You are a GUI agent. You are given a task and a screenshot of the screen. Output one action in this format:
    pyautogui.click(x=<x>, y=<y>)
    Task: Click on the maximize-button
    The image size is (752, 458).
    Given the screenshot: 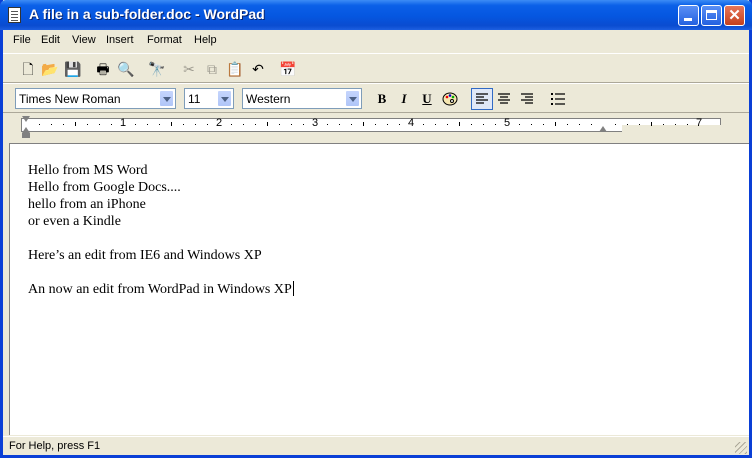 What is the action you would take?
    pyautogui.click(x=711, y=15)
    